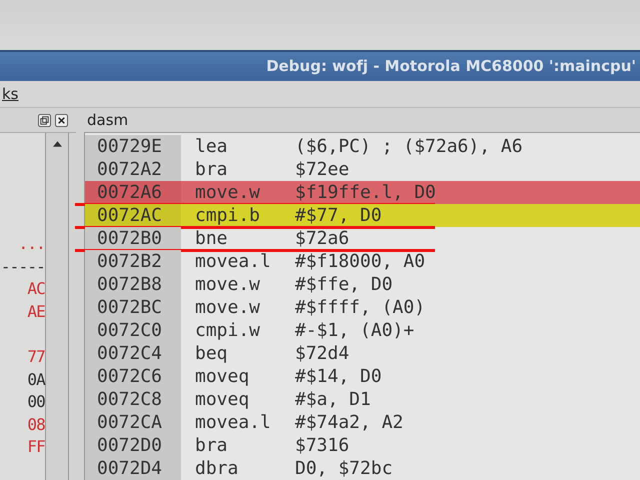 The image size is (640, 480). Describe the element at coordinates (322, 353) in the screenshot. I see `operand-text: $72d4` at that location.